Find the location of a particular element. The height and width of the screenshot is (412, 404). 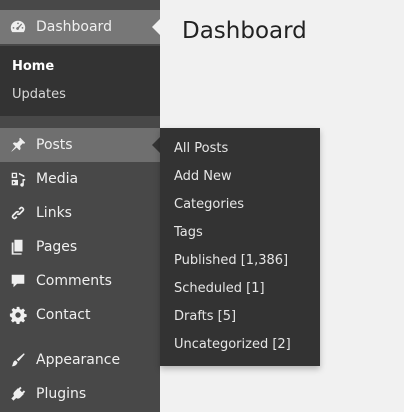

pages-icon is located at coordinates (18, 247).